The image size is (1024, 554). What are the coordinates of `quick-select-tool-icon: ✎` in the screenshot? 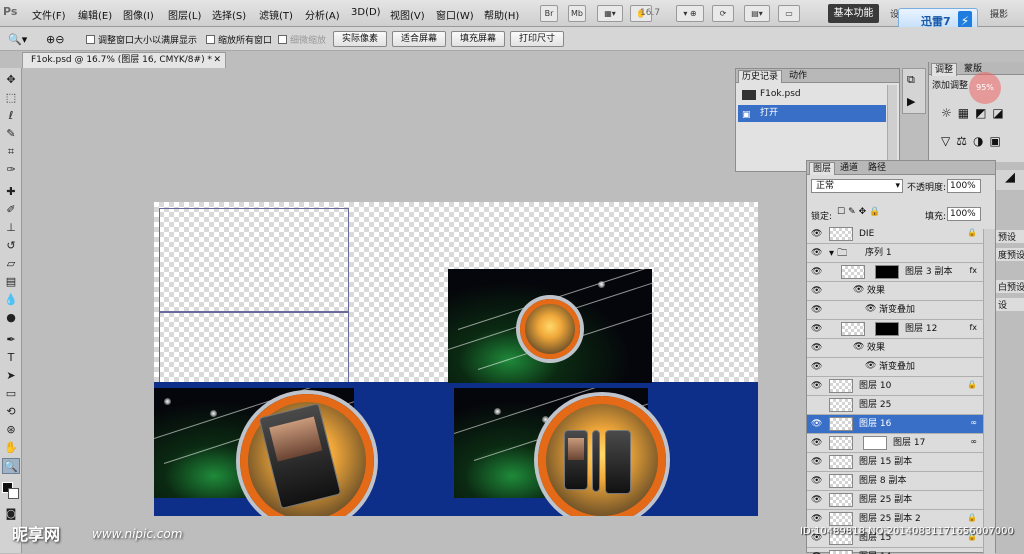 It's located at (11, 134).